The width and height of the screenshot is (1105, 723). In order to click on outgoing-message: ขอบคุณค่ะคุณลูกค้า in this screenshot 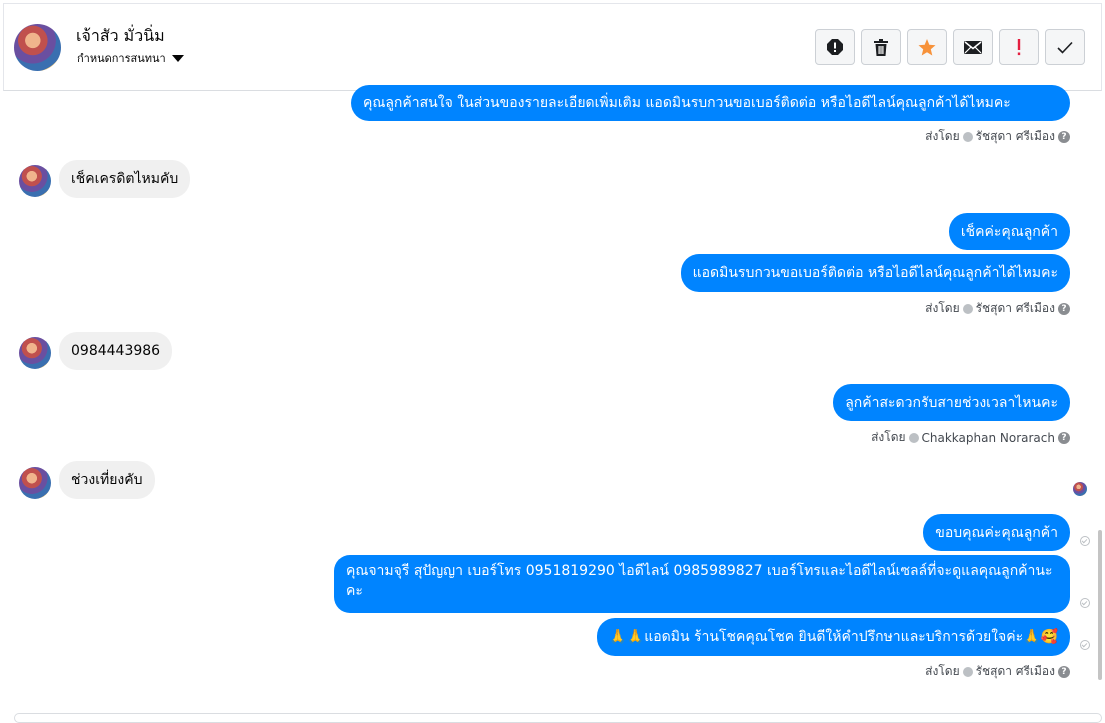, I will do `click(996, 532)`.